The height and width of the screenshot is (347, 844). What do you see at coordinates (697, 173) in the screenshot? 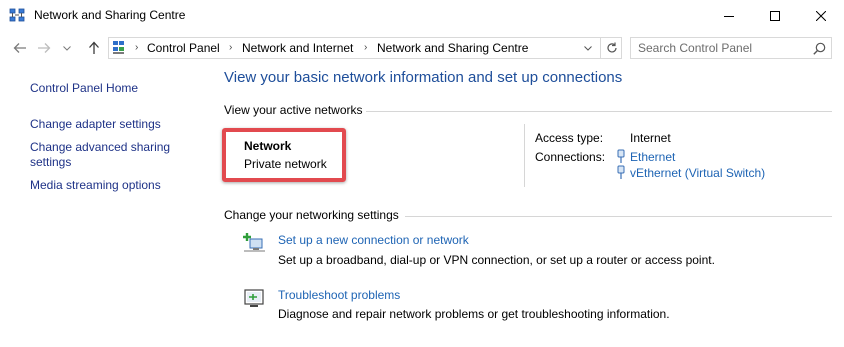
I see `connection-link-vethernet: vEthernet (Virtual Switch)` at bounding box center [697, 173].